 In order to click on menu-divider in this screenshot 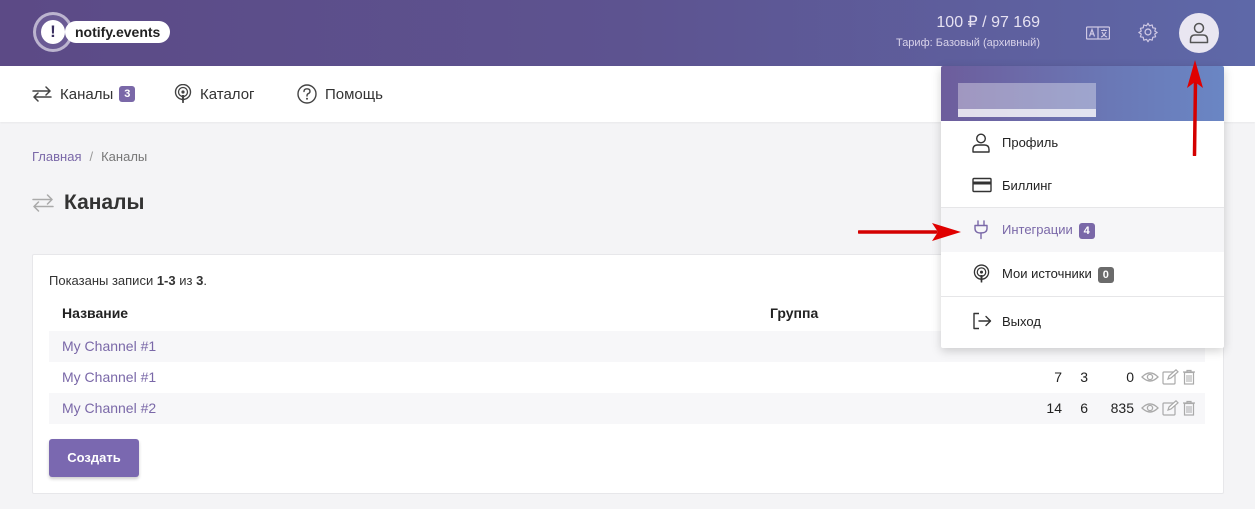, I will do `click(1082, 296)`.